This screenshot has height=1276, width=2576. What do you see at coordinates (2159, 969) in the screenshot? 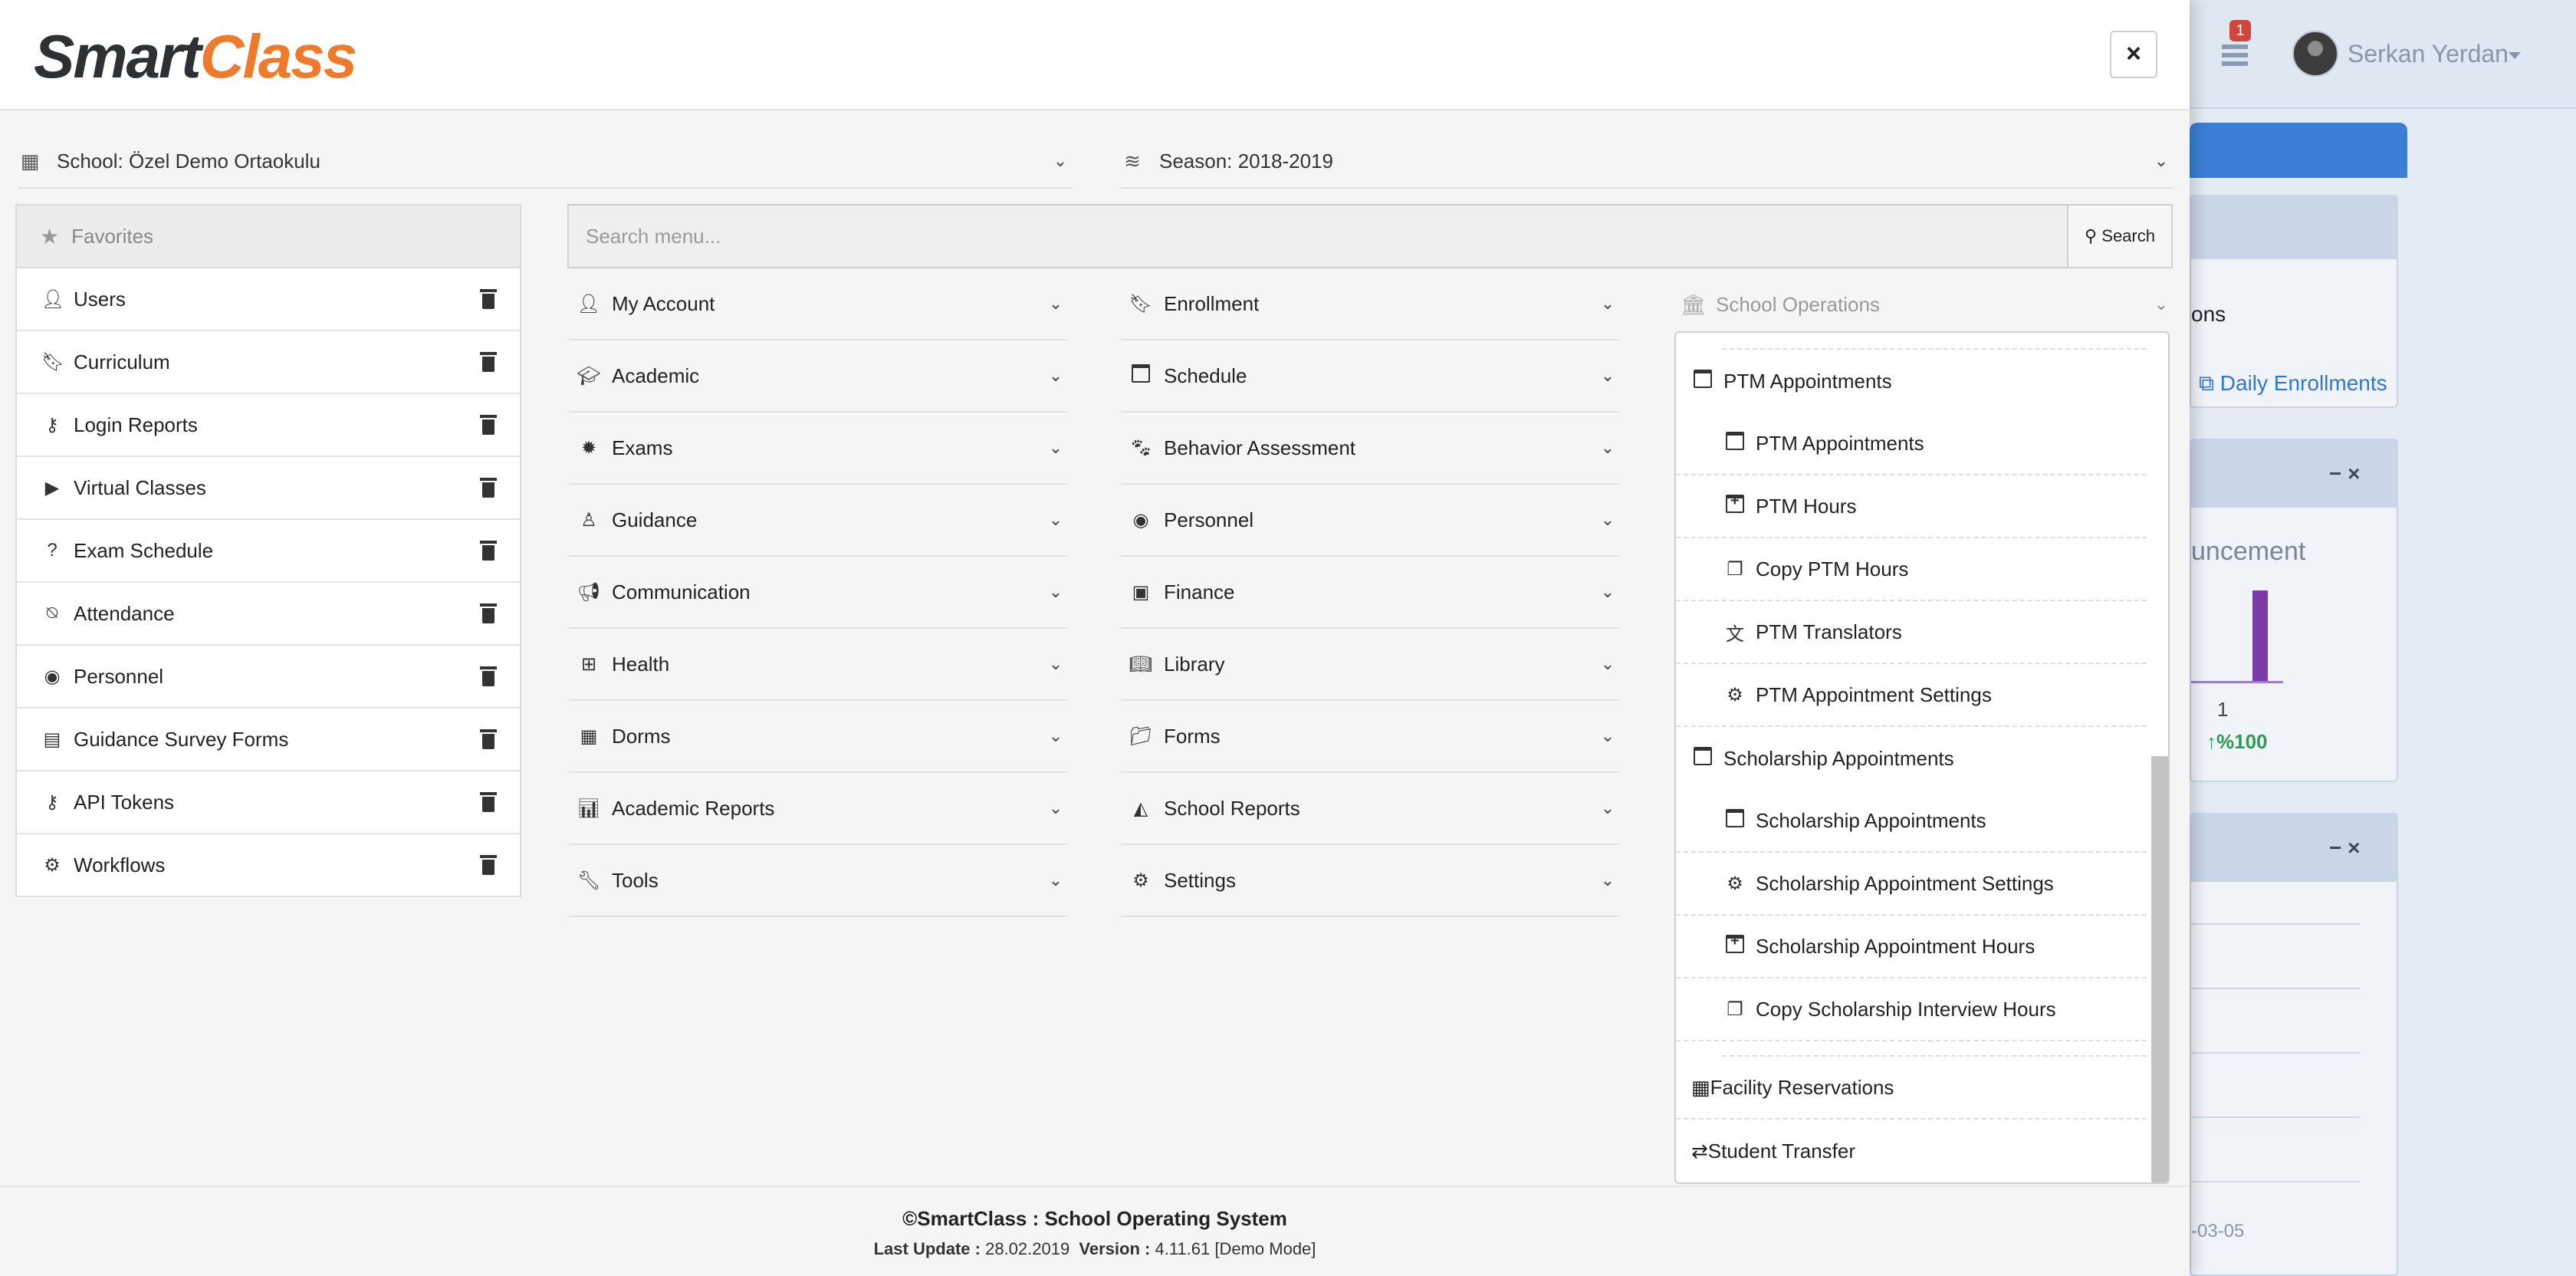
I see `dropdown-scrollbar` at bounding box center [2159, 969].